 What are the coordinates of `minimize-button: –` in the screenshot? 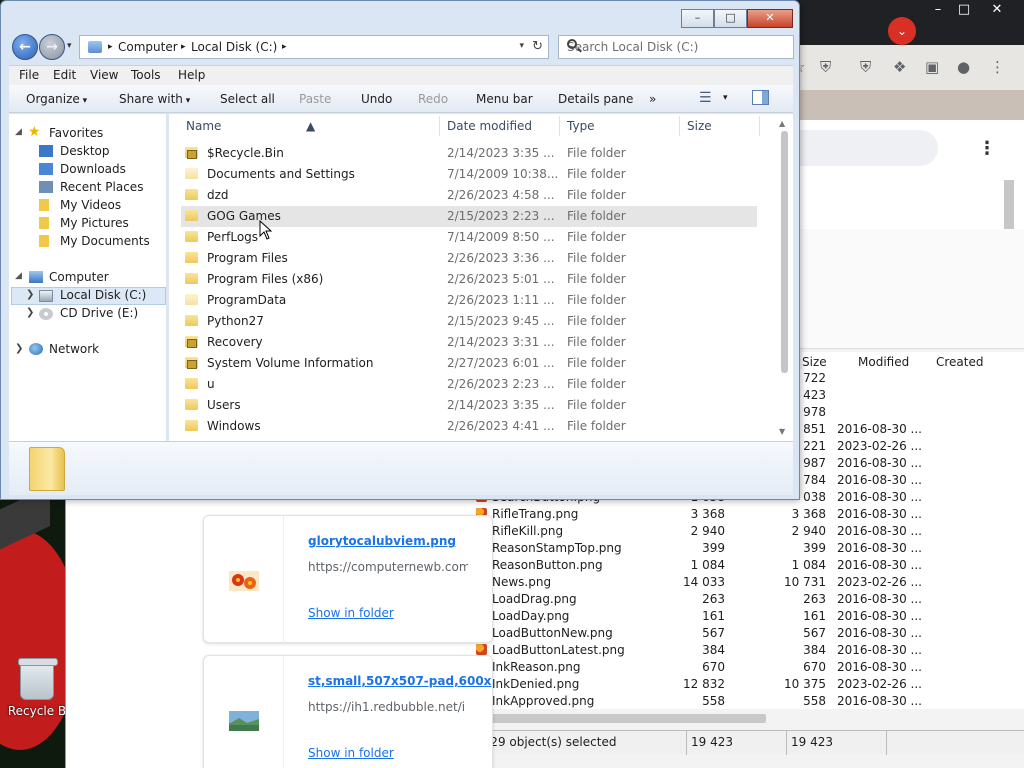 It's located at (697, 18).